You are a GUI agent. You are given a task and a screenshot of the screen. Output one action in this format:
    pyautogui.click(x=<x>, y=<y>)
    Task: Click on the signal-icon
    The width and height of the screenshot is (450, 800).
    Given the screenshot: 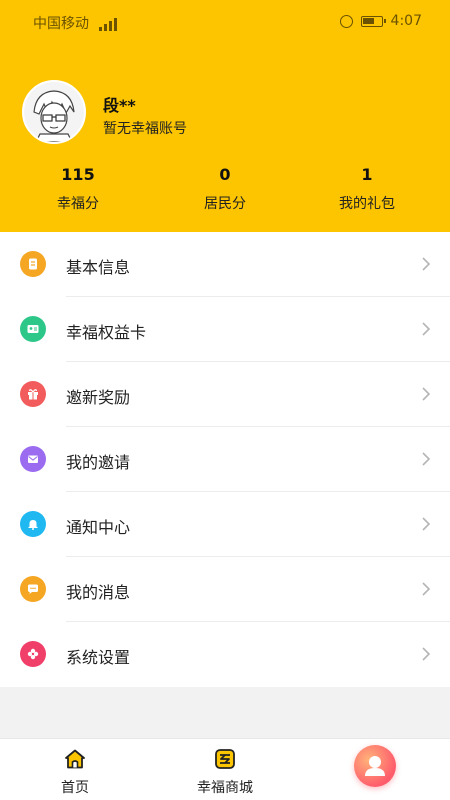 What is the action you would take?
    pyautogui.click(x=108, y=24)
    